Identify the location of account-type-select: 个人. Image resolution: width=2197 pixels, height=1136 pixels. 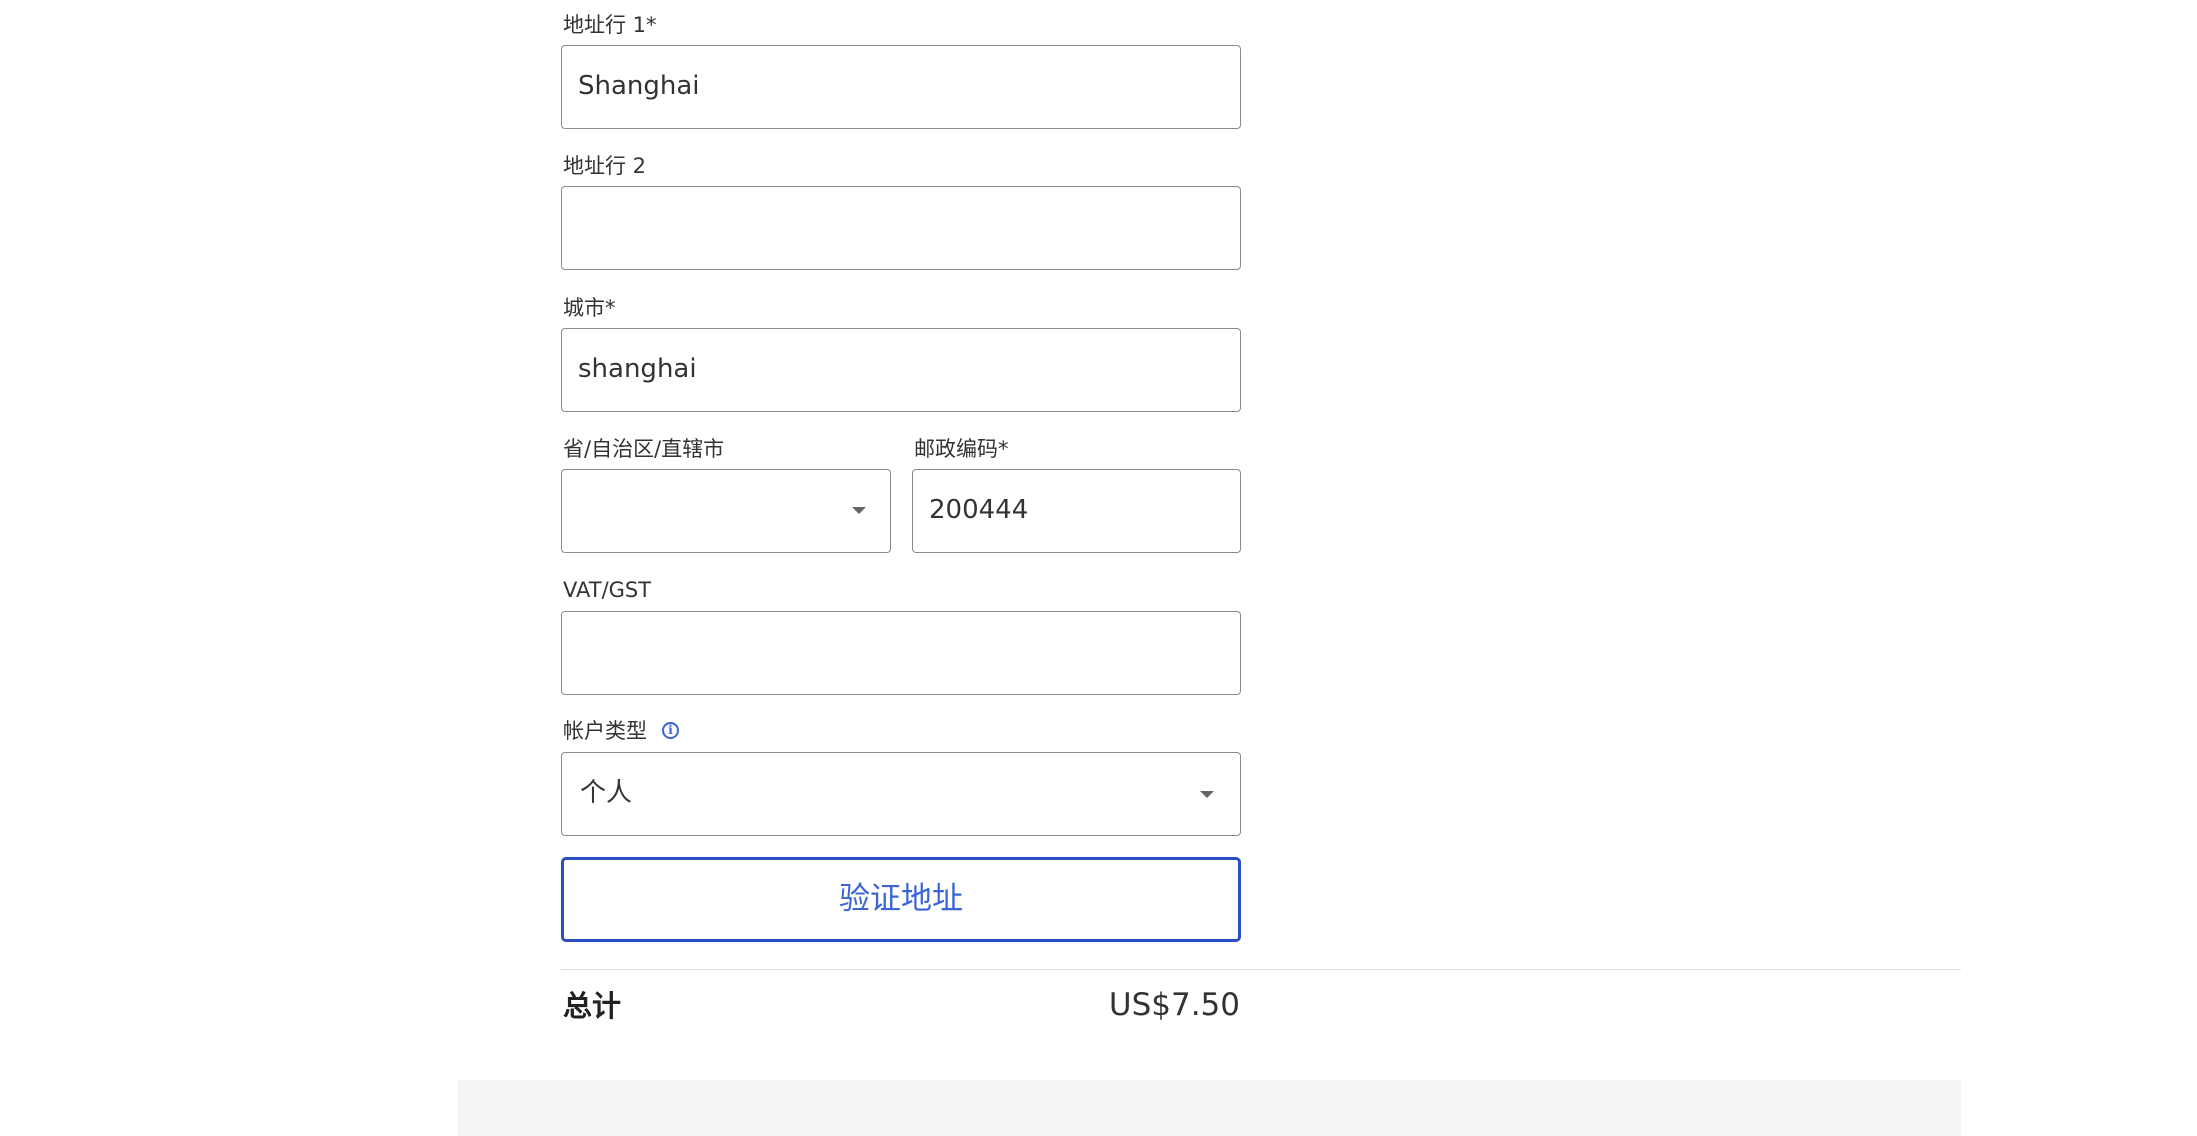
(901, 794).